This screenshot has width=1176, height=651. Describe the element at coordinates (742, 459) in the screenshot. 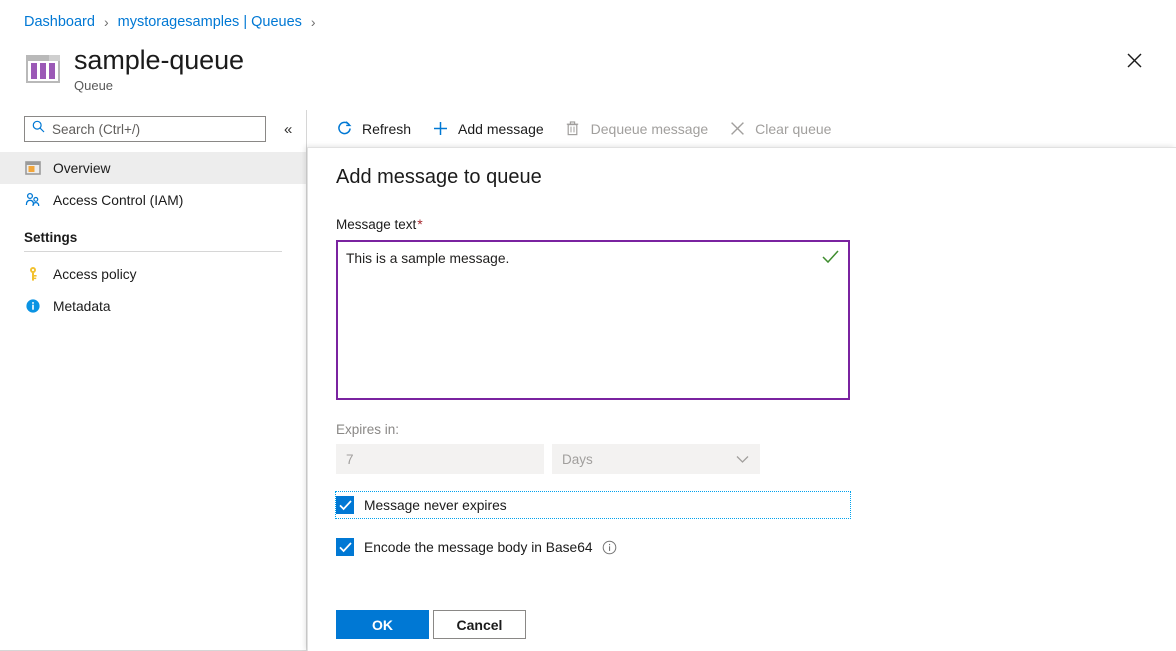

I see `chevron-down-icon` at that location.